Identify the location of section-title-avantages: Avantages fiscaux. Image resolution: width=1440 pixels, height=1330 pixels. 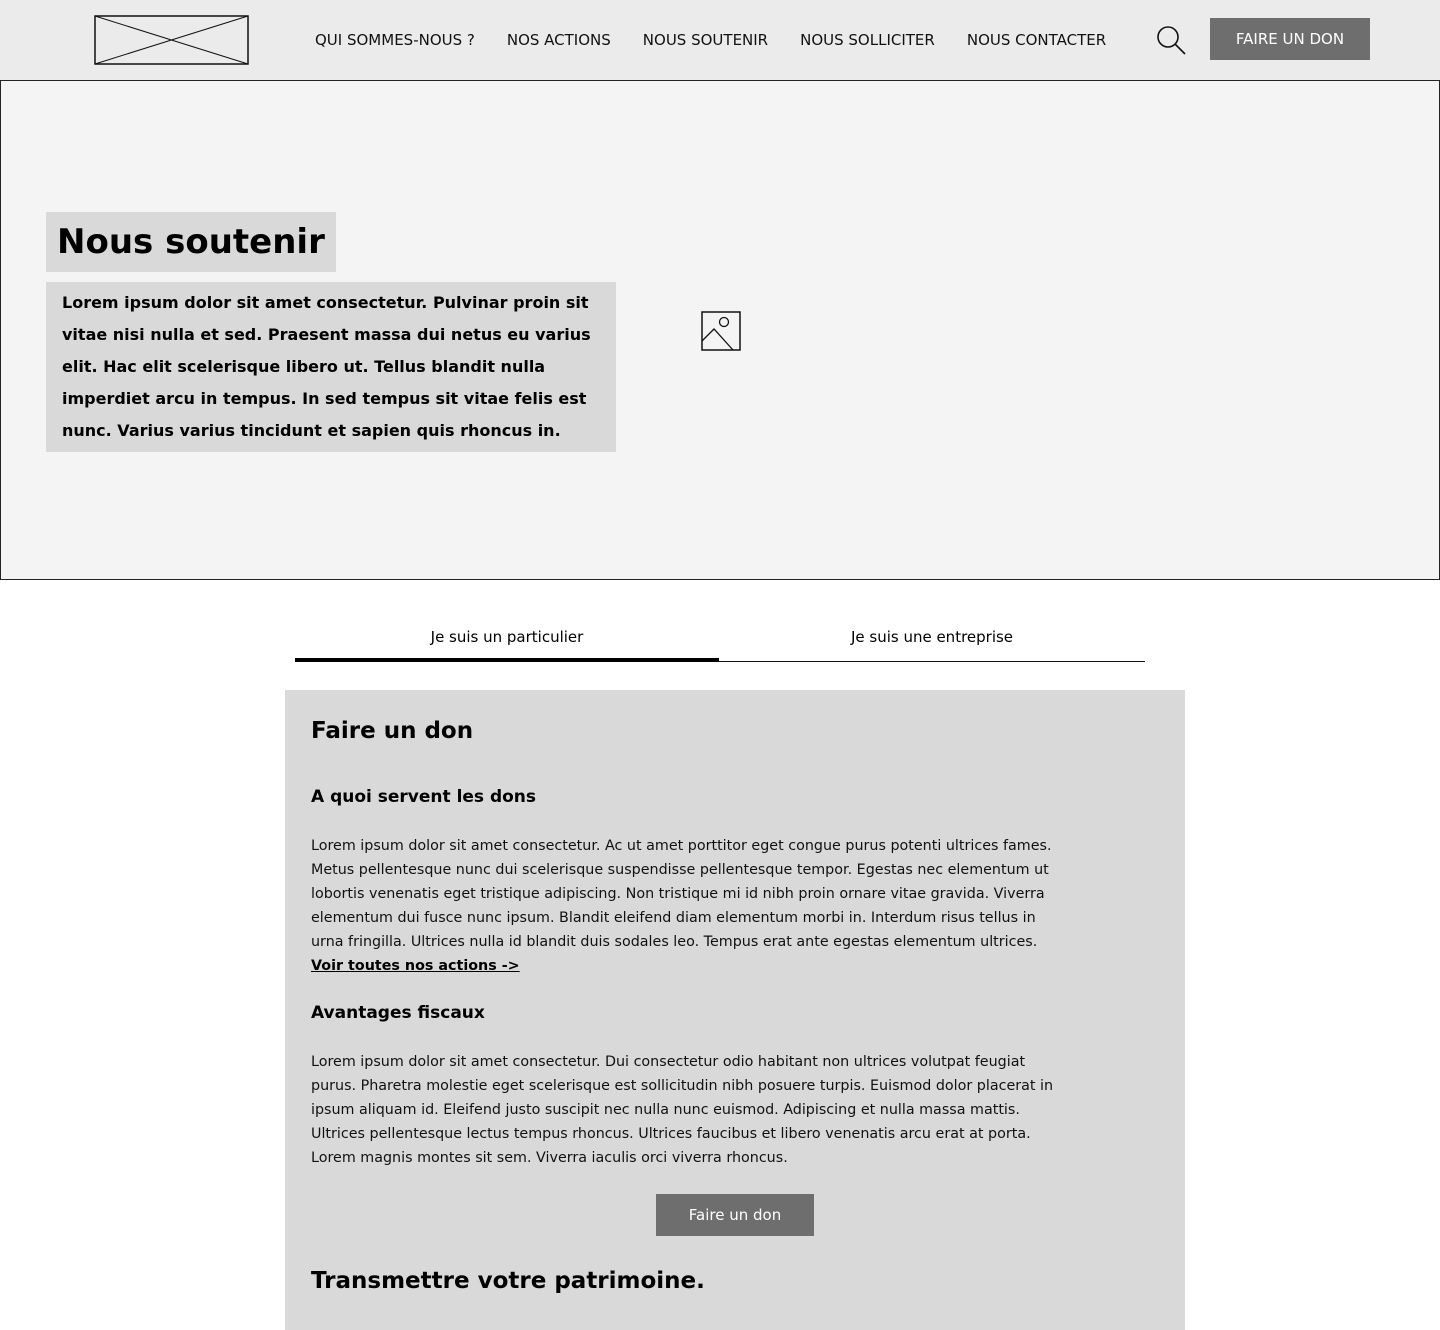
(398, 1013).